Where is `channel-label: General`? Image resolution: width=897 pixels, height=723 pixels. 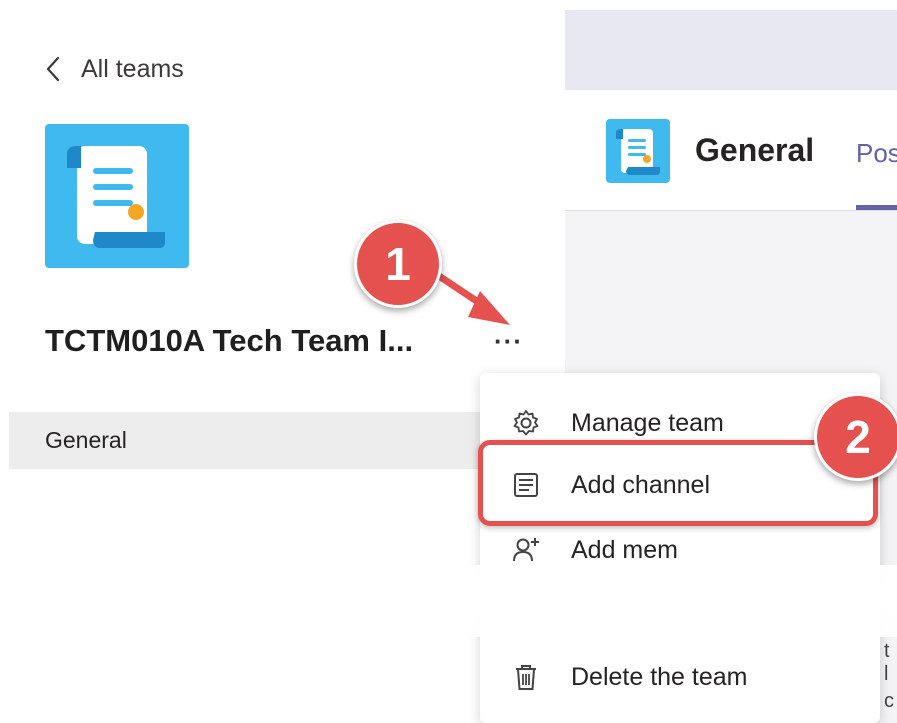 channel-label: General is located at coordinates (86, 440).